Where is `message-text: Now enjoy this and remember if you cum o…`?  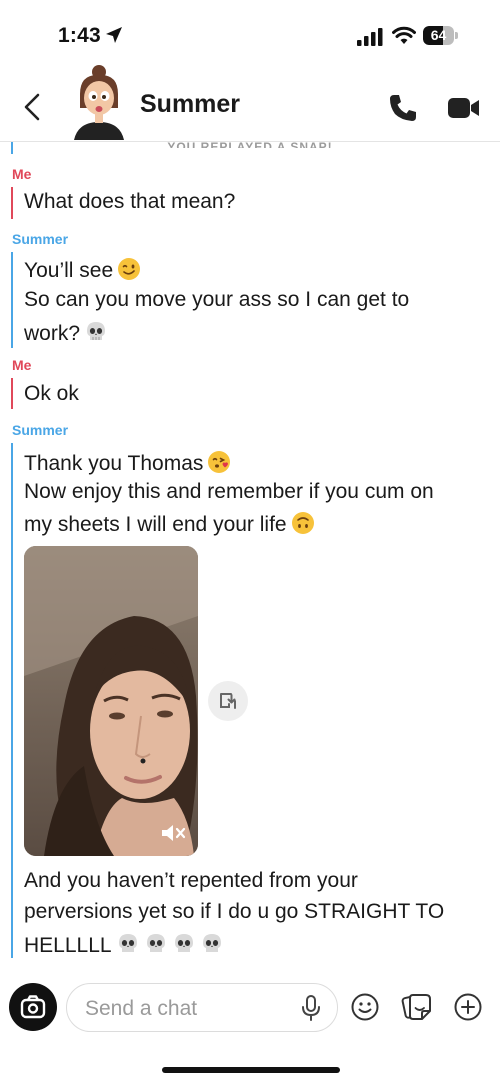
message-text: Now enjoy this and remember if you cum o… is located at coordinates (229, 492).